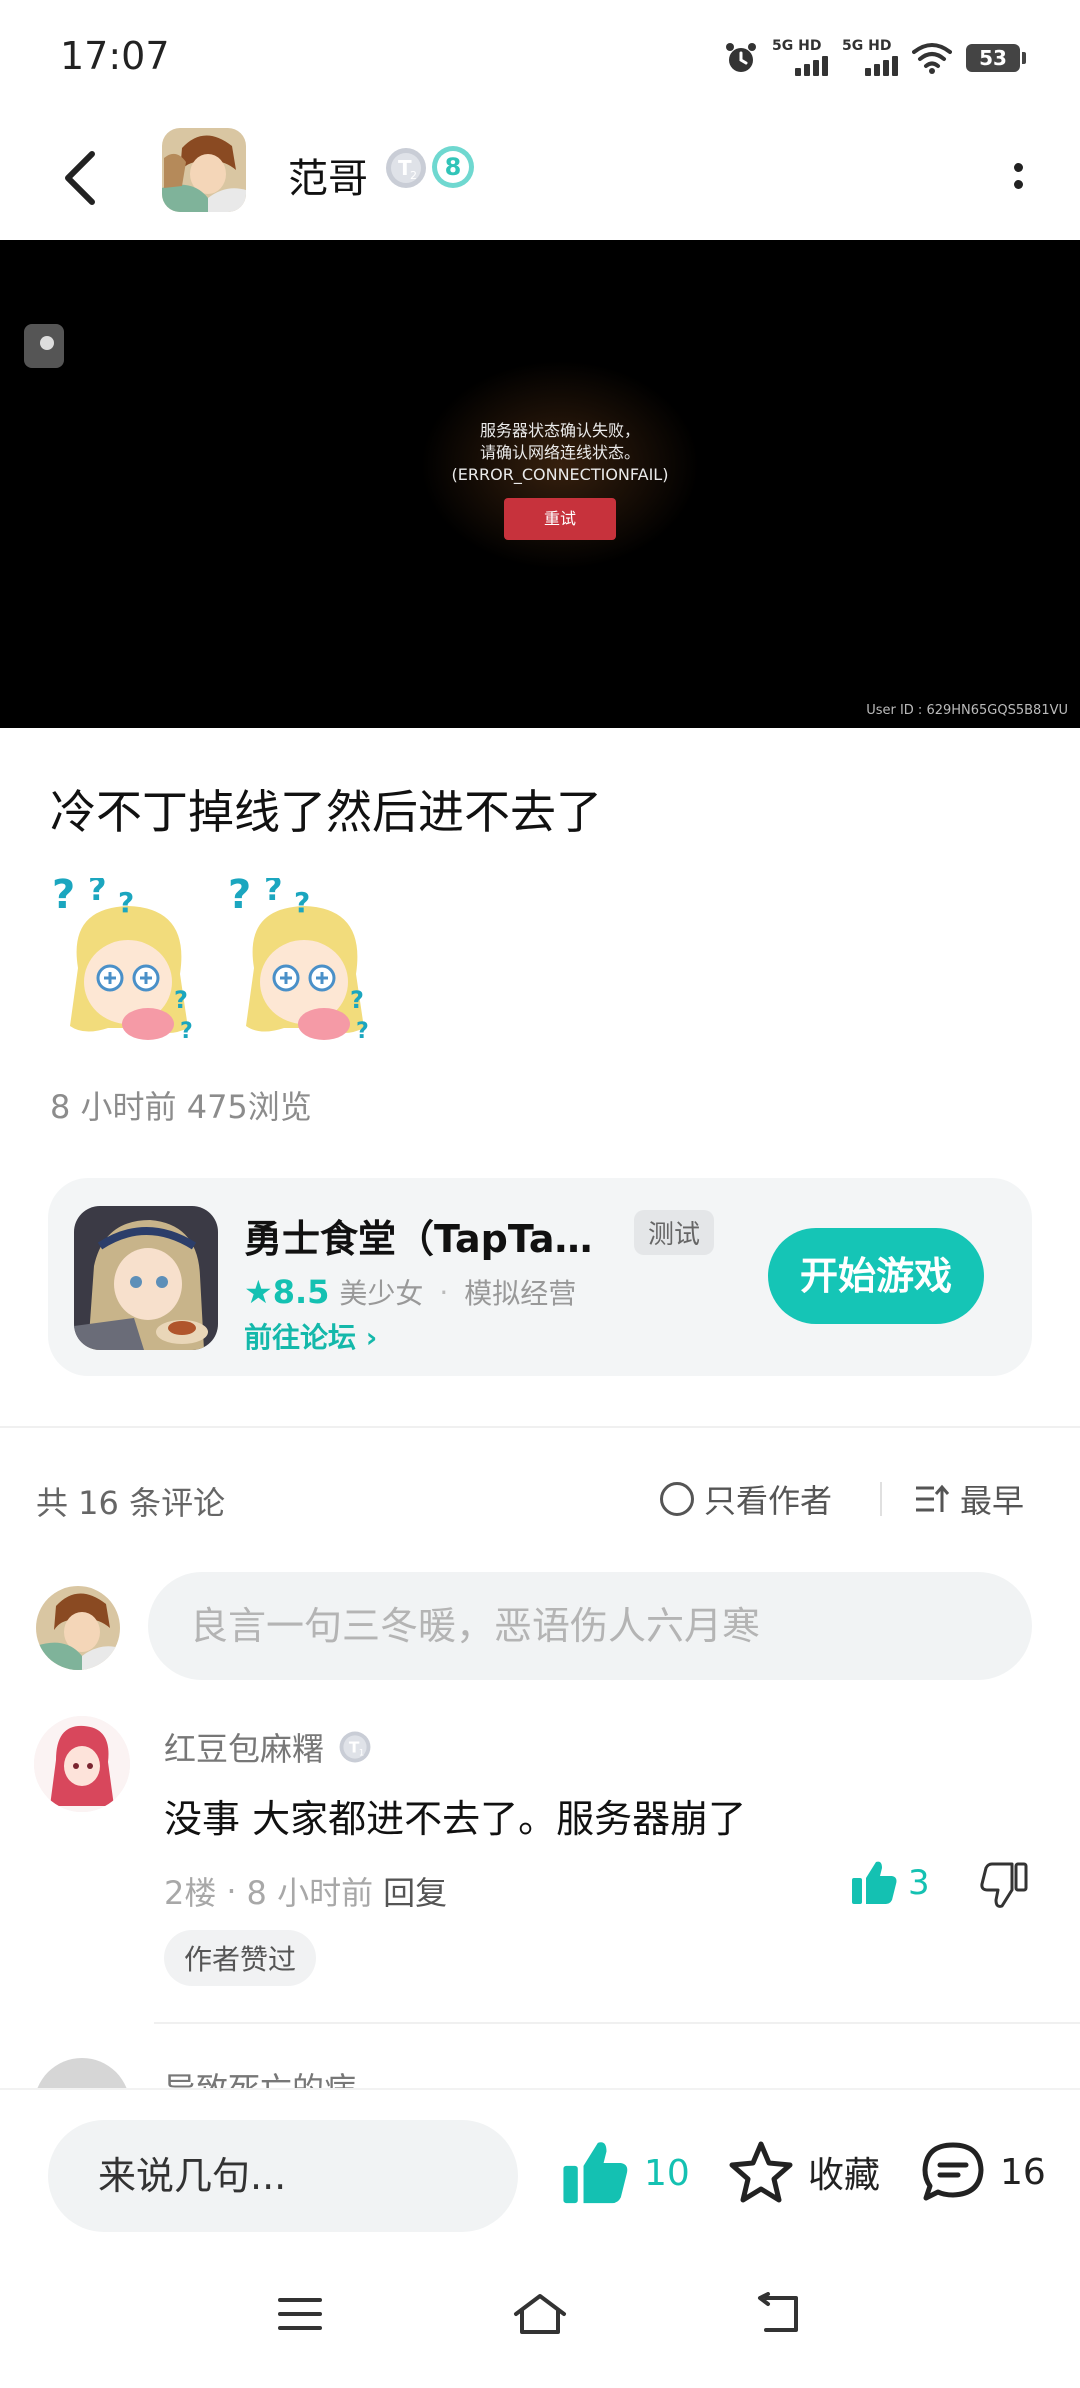  I want to click on status-icons: 5G HD 5G HD 53, so click(875, 58).